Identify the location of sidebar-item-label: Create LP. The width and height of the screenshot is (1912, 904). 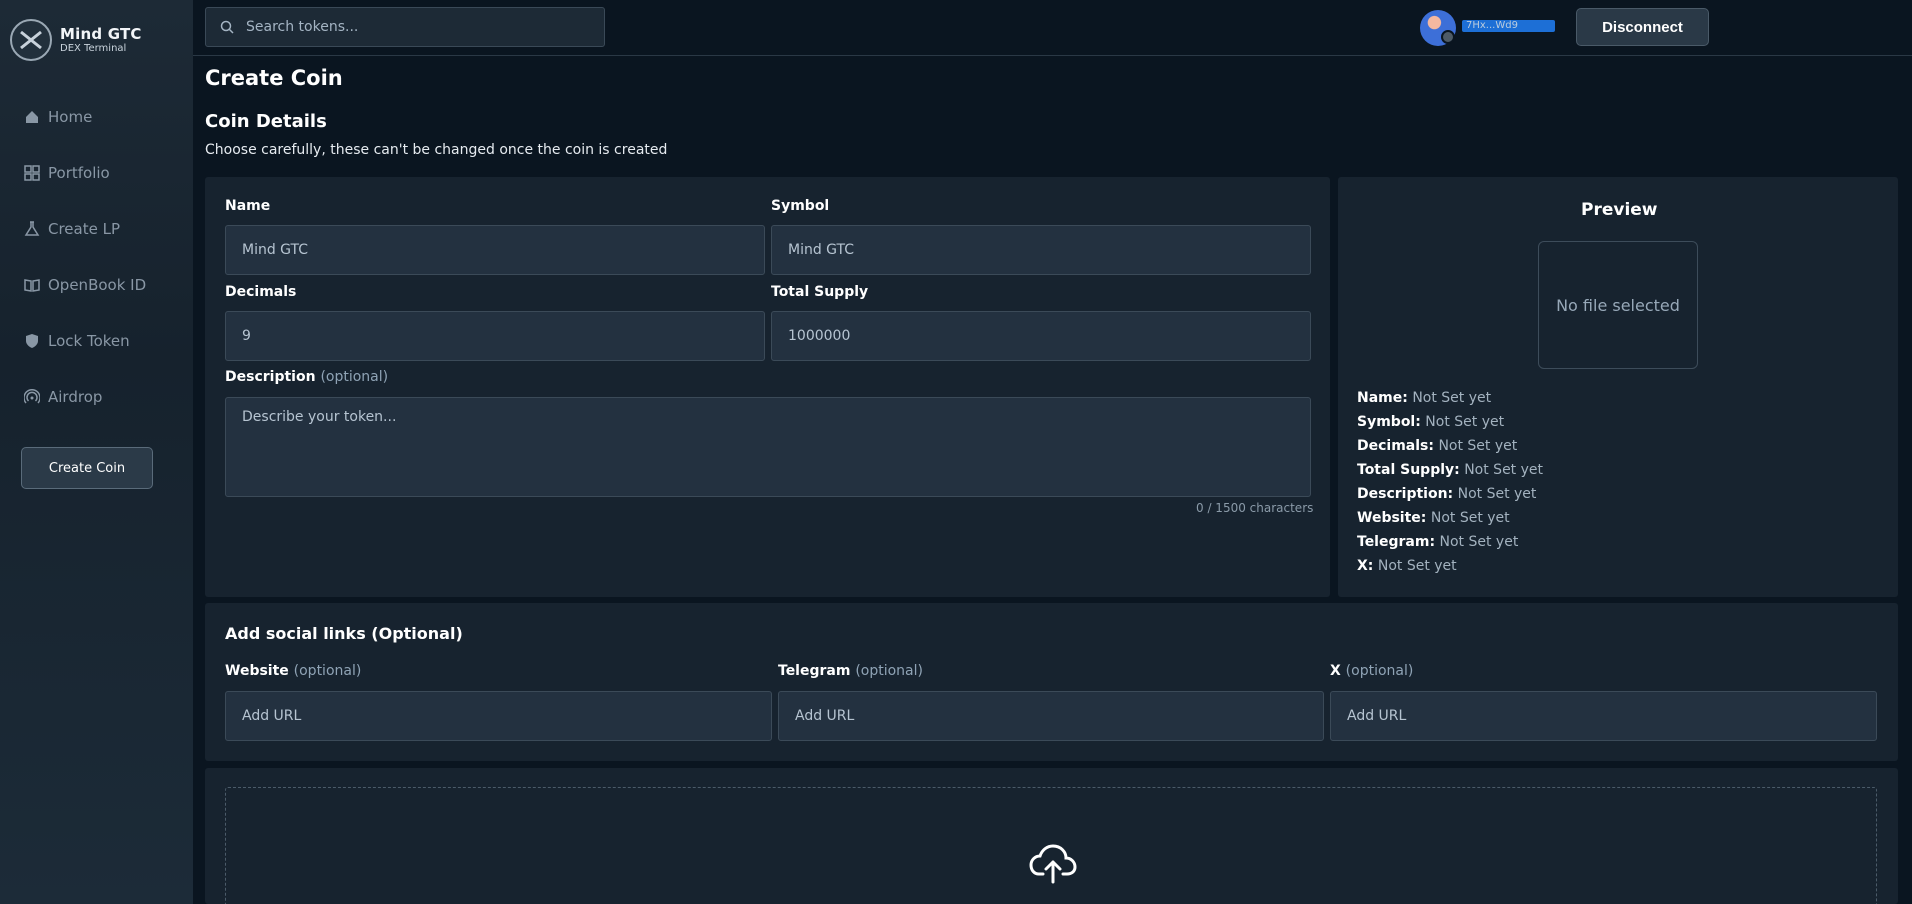
(84, 229).